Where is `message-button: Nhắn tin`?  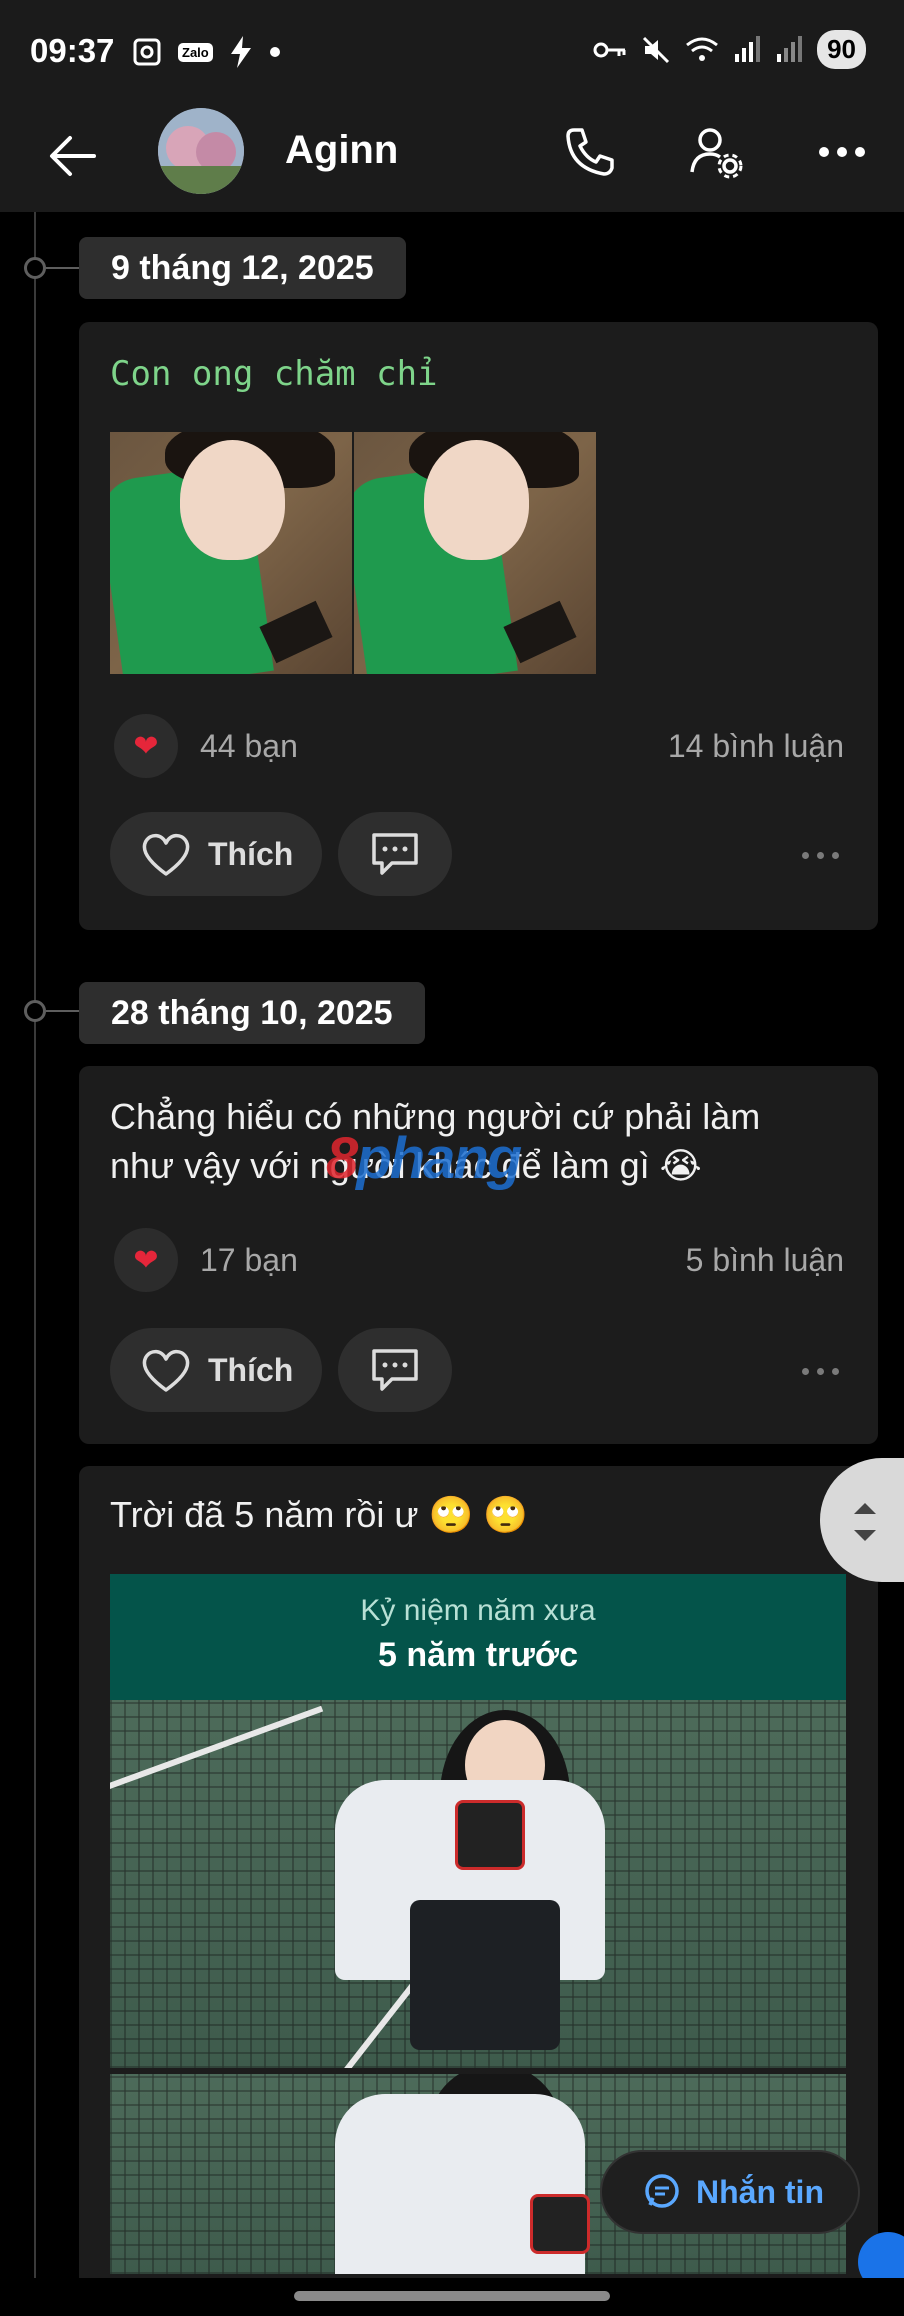 message-button: Nhắn tin is located at coordinates (730, 2192).